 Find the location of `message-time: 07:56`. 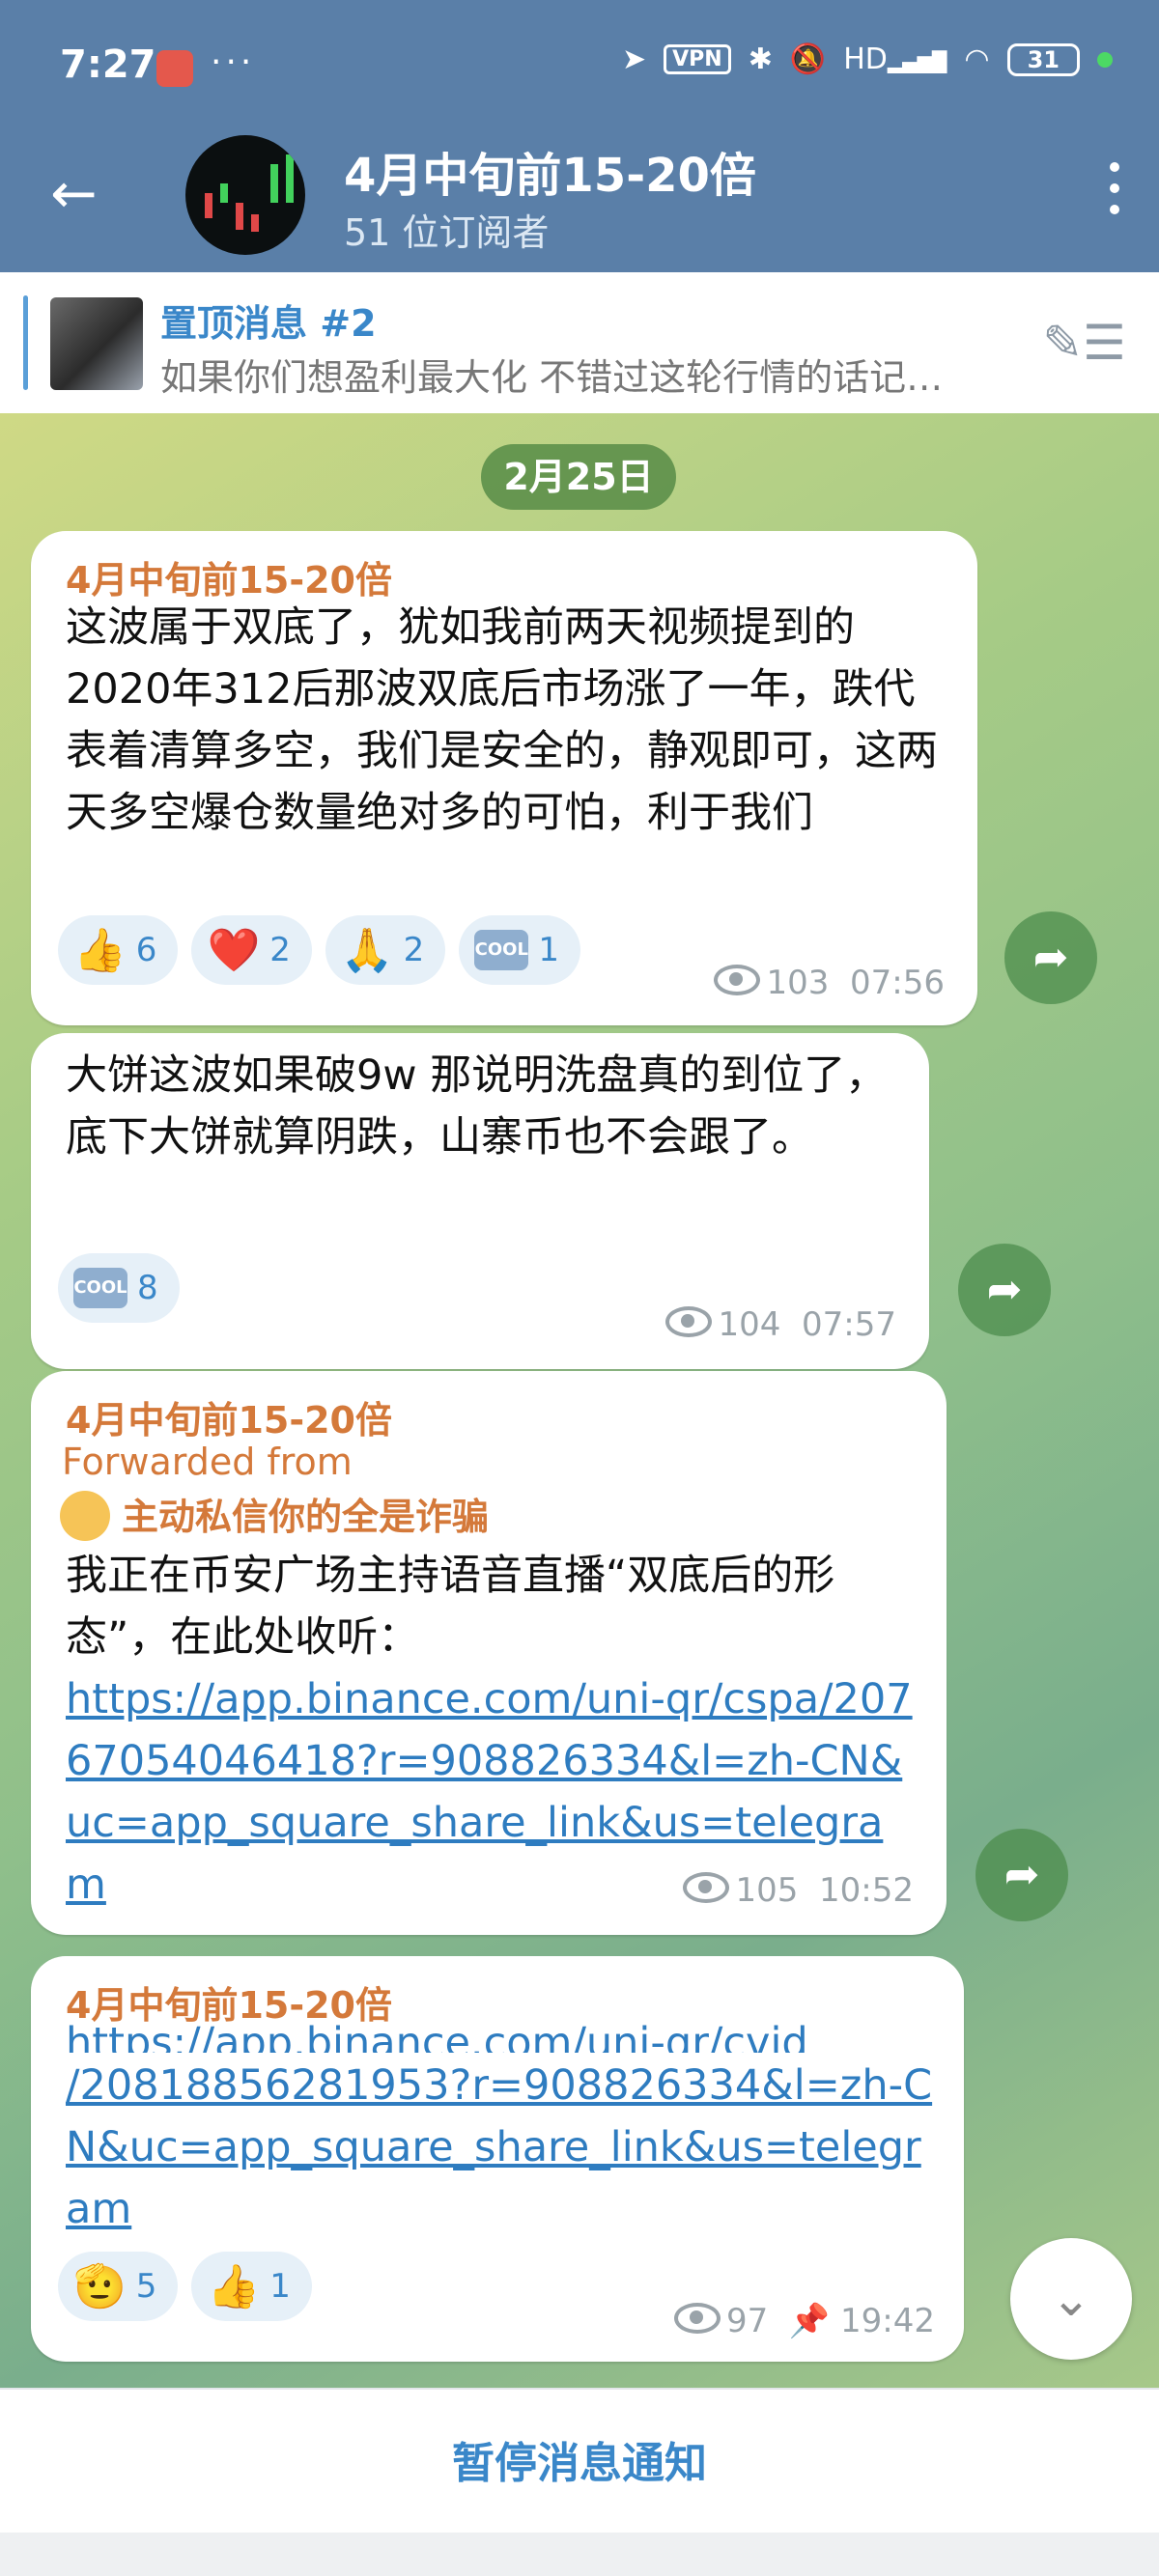

message-time: 07:56 is located at coordinates (898, 983).